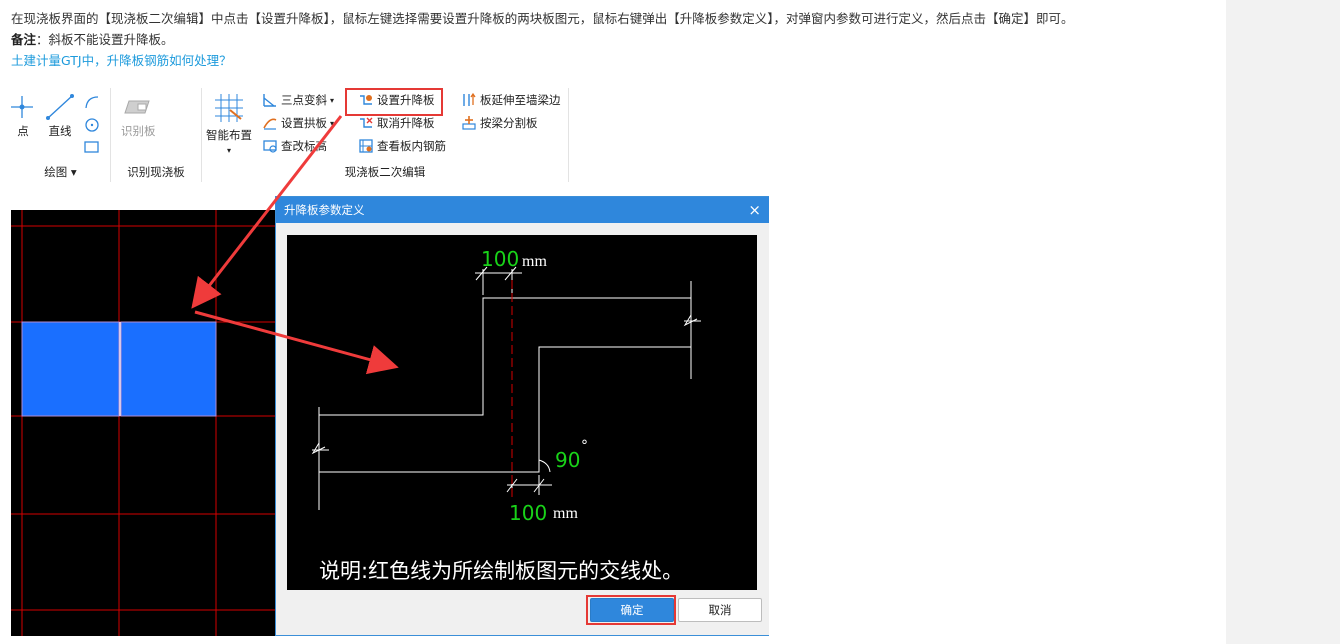  Describe the element at coordinates (121, 60) in the screenshot. I see `related-link: 土建计量GTJ中，升降板钢筋如何处理？` at that location.